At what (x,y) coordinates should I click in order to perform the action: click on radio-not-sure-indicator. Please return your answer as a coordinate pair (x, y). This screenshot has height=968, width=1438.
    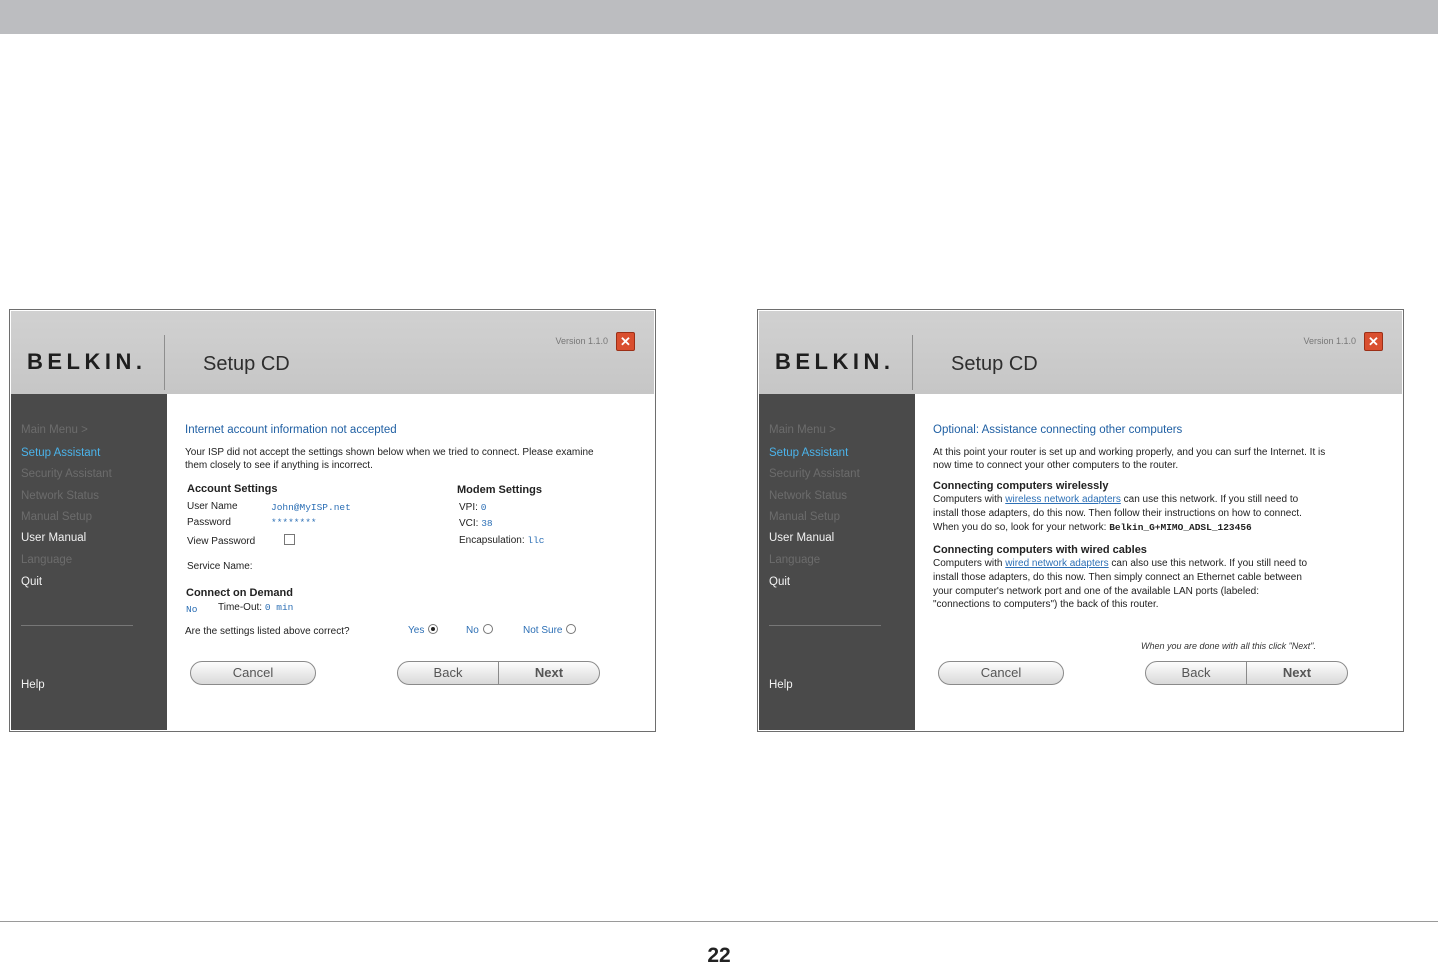
    Looking at the image, I should click on (571, 629).